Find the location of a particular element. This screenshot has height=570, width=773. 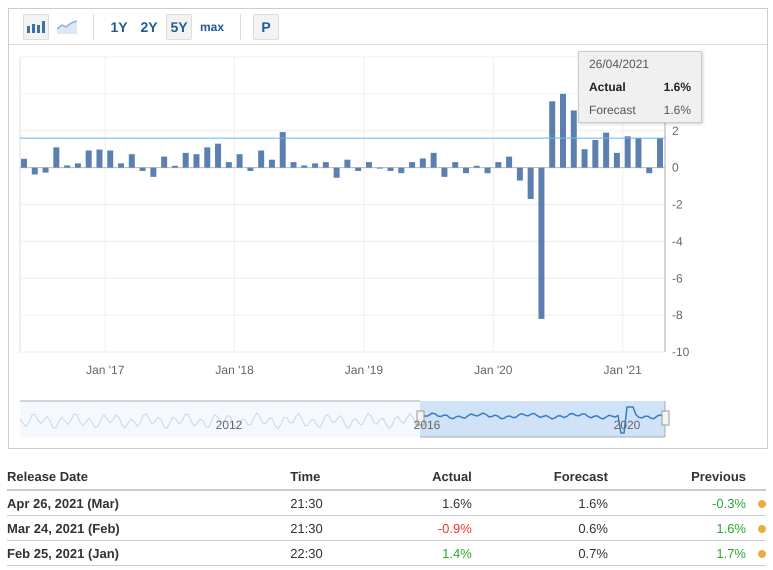

previous-cell: -0.3% is located at coordinates (677, 503).